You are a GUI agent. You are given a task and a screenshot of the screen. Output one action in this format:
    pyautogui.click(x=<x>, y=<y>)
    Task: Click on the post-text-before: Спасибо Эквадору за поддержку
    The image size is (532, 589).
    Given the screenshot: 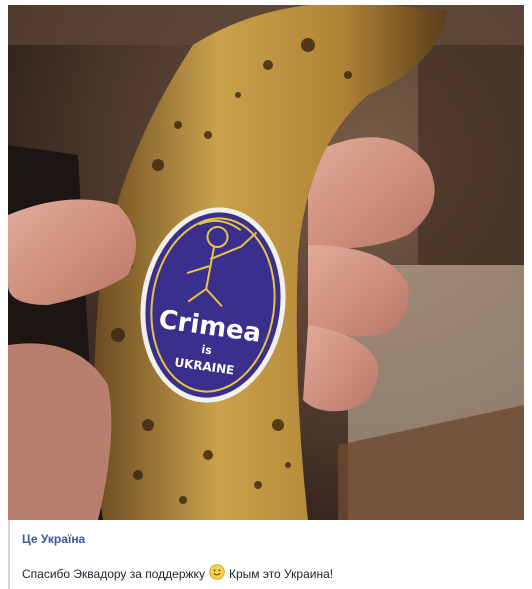 What is the action you would take?
    pyautogui.click(x=113, y=573)
    